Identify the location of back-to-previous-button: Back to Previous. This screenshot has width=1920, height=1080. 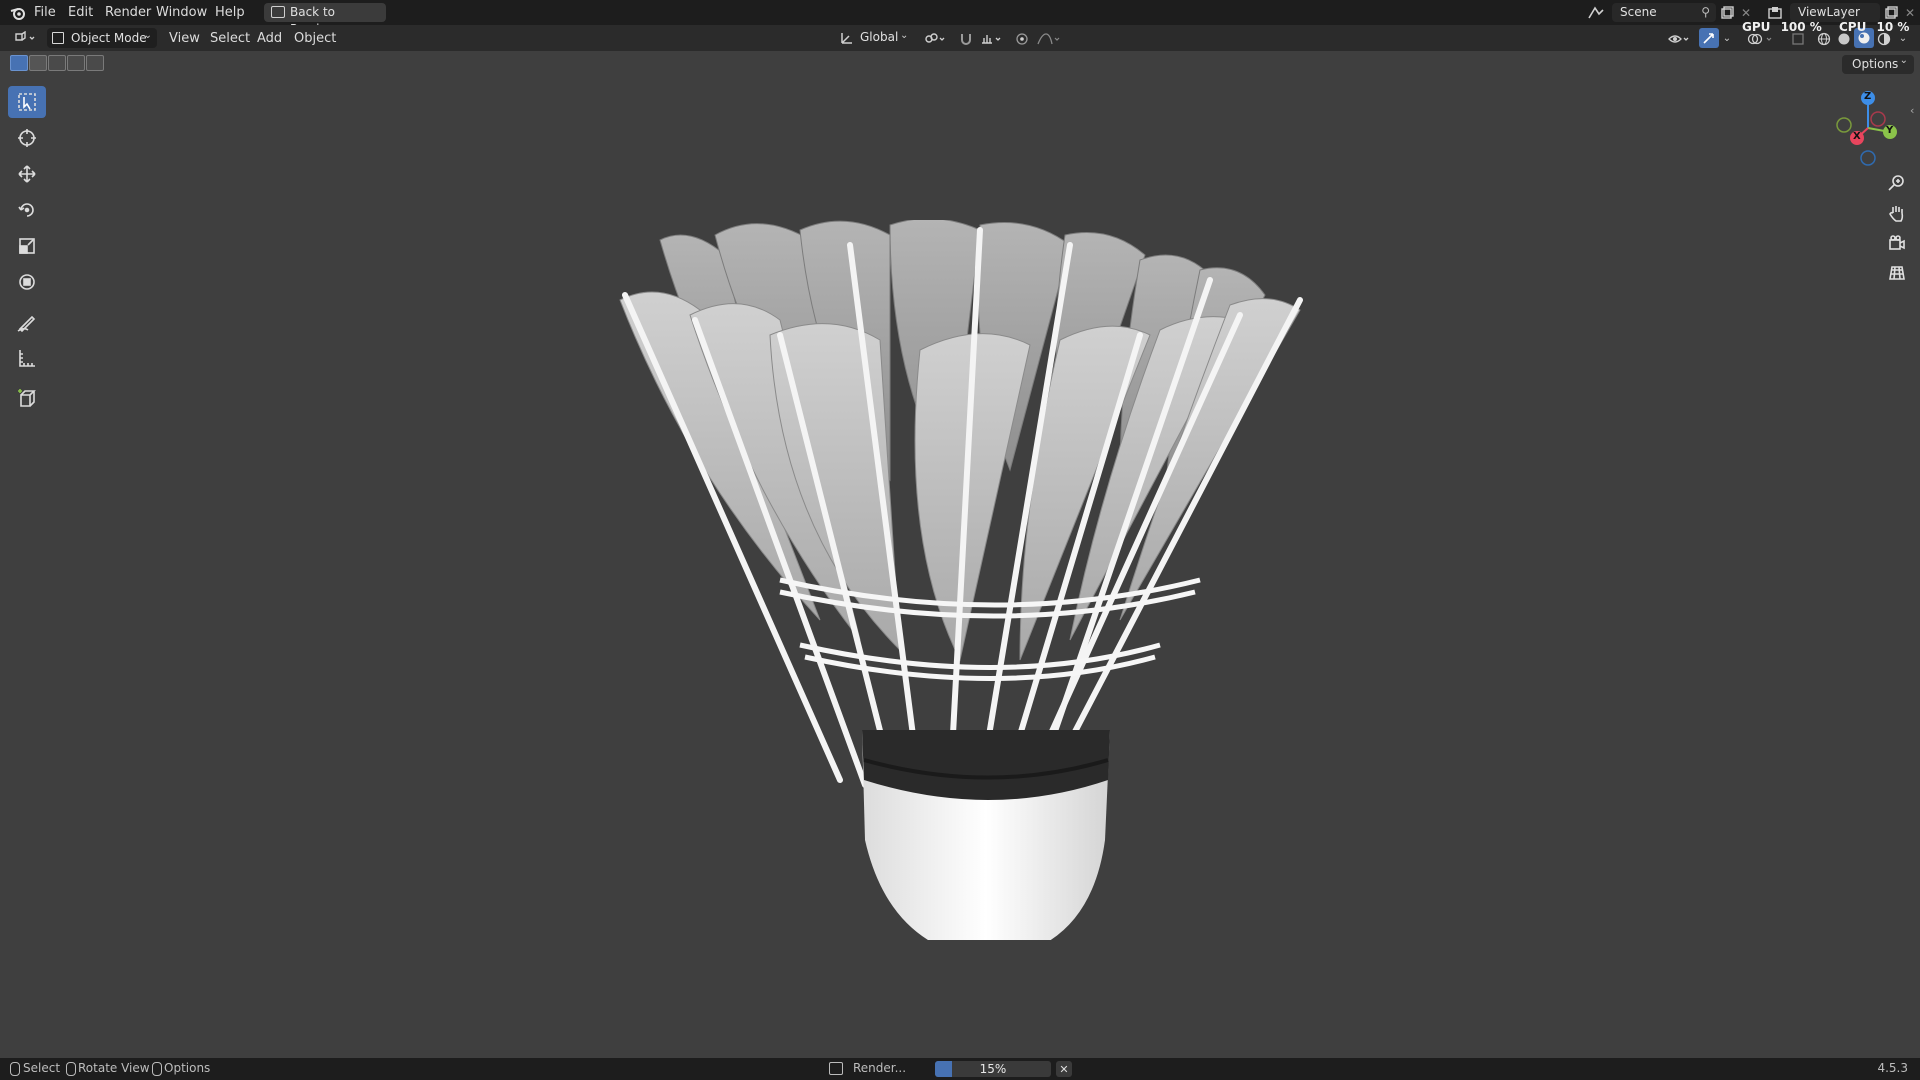
(325, 19).